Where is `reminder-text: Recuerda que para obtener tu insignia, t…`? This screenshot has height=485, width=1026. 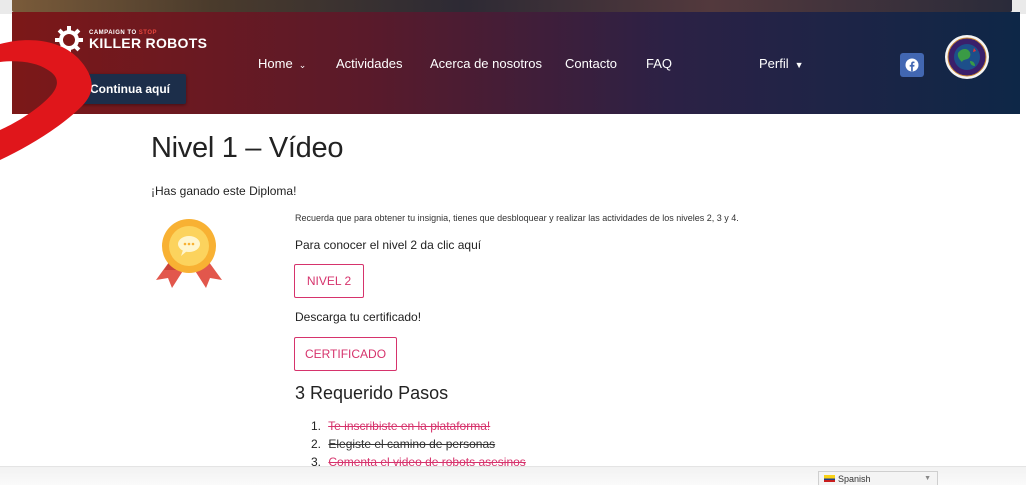
reminder-text: Recuerda que para obtener tu insignia, t… is located at coordinates (517, 218).